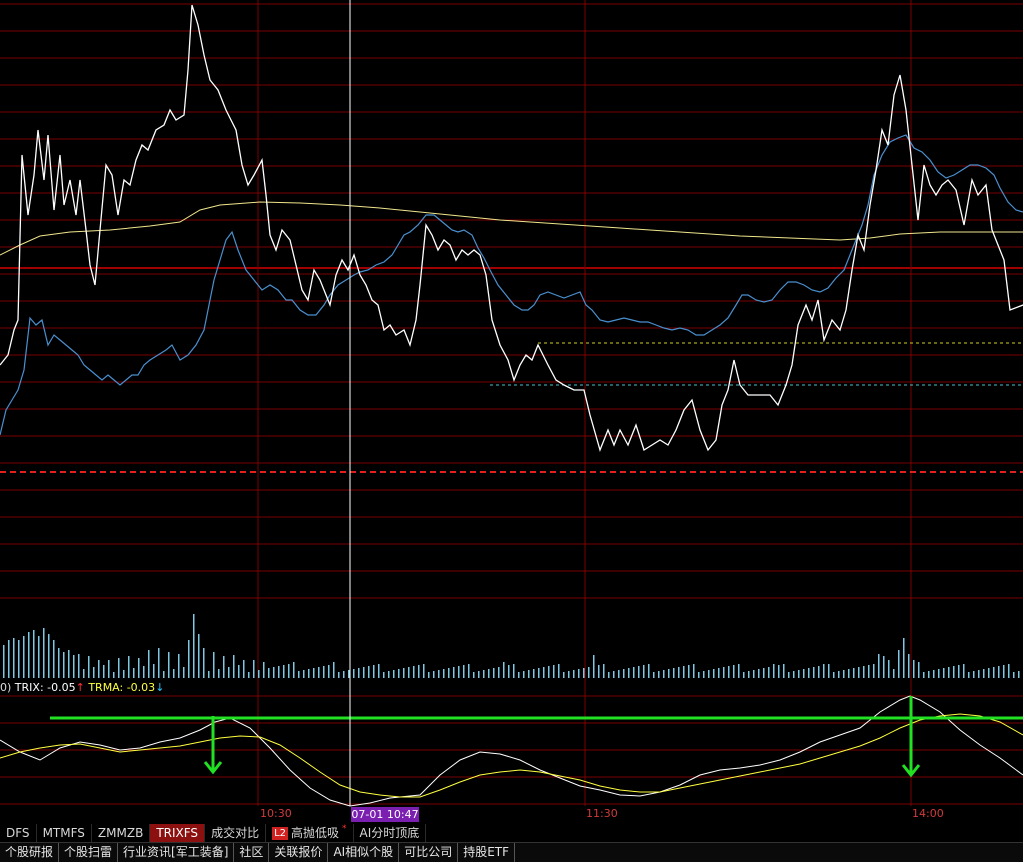  I want to click on tab-high-low: L2 高抛低吸 *, so click(310, 833).